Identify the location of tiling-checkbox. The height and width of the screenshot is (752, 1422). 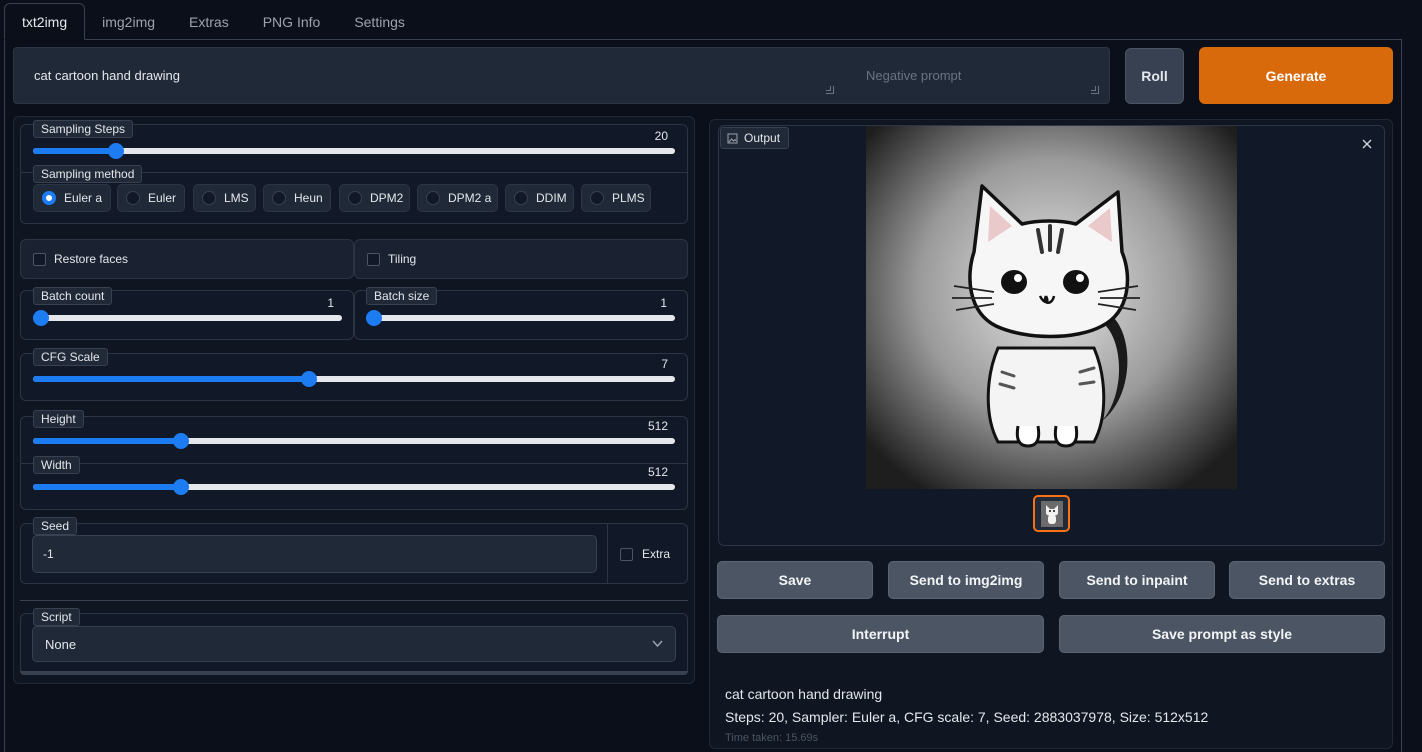
(373, 259).